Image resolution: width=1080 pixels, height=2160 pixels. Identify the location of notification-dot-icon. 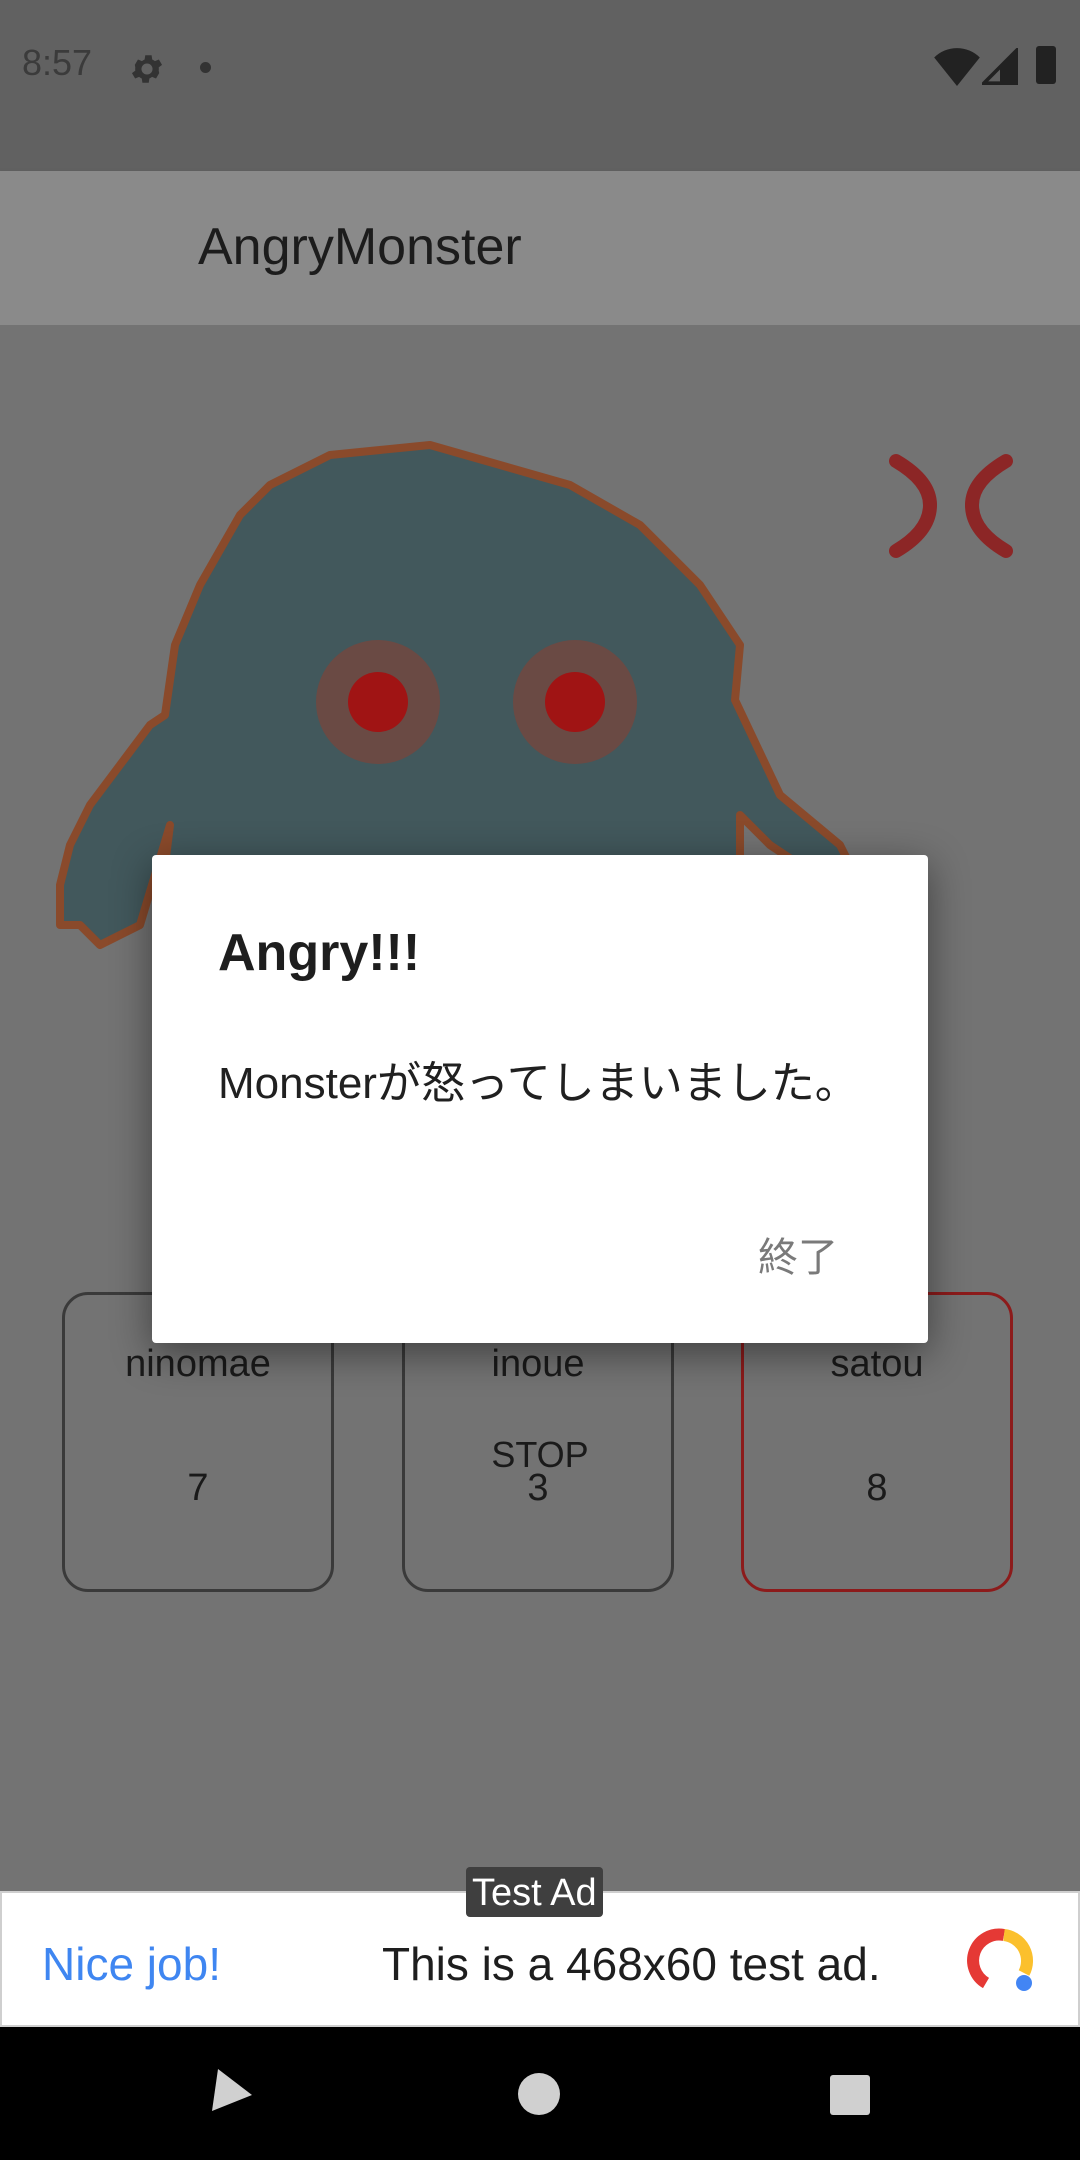
(205, 67).